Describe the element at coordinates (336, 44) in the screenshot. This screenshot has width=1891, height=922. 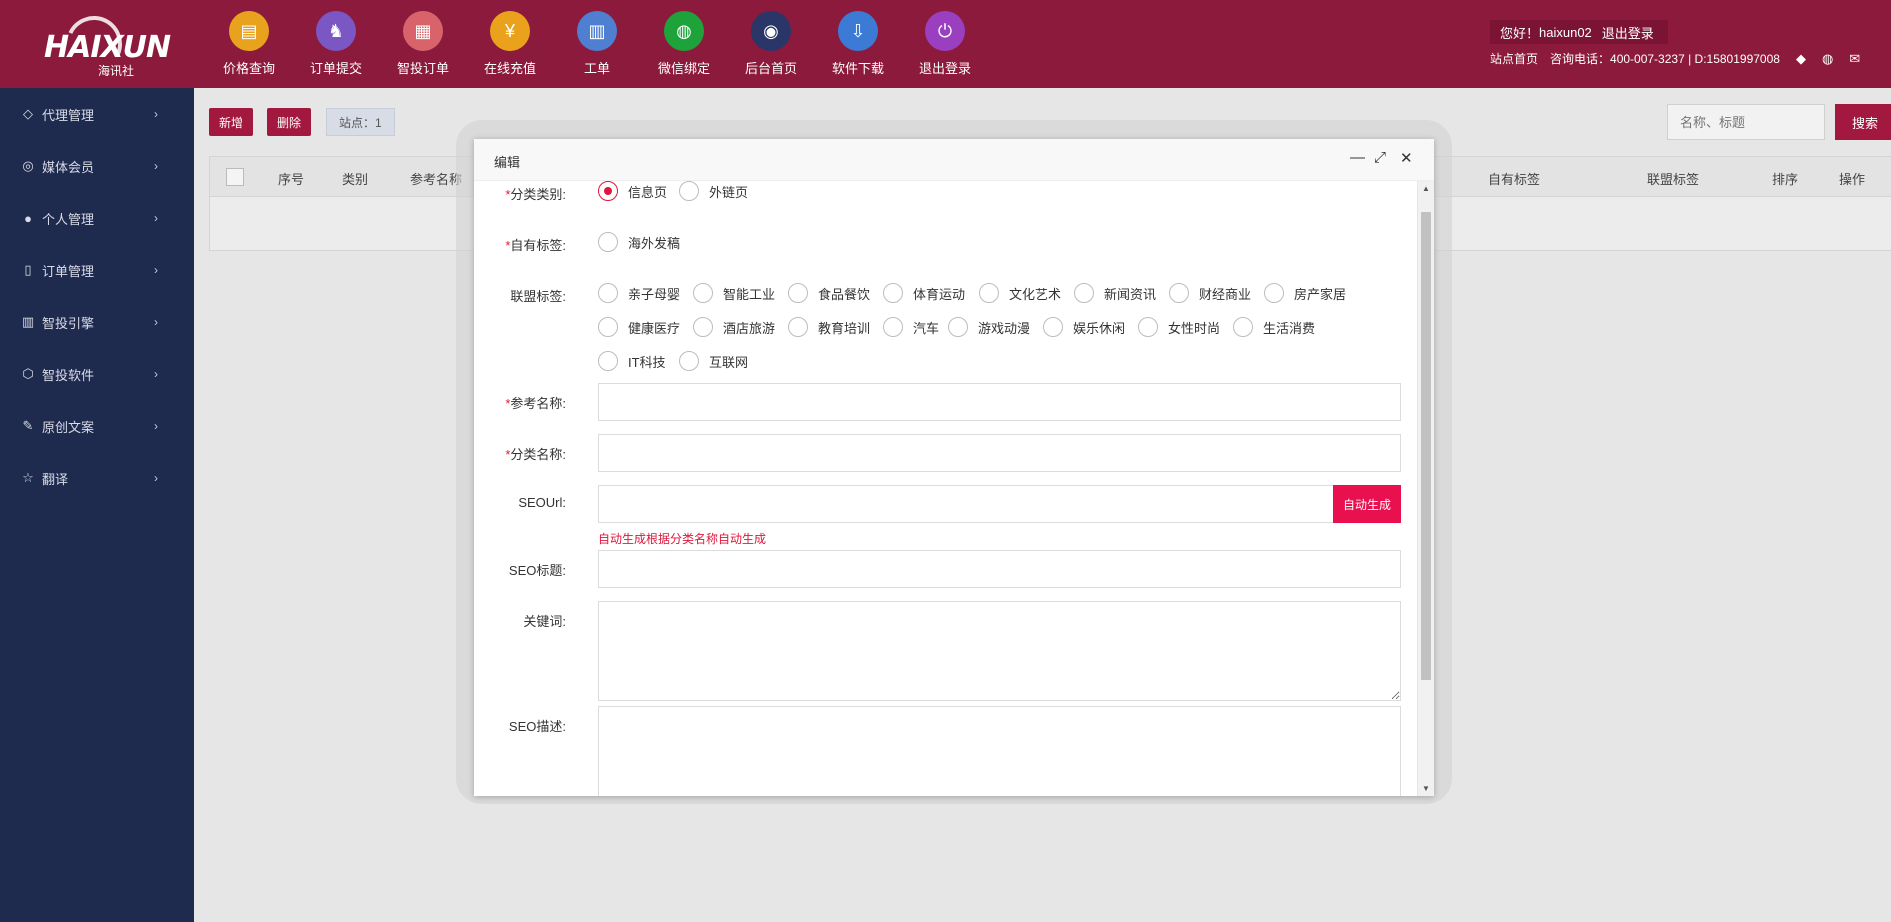
I see `nav-item-1: ♞ 订单提交` at that location.